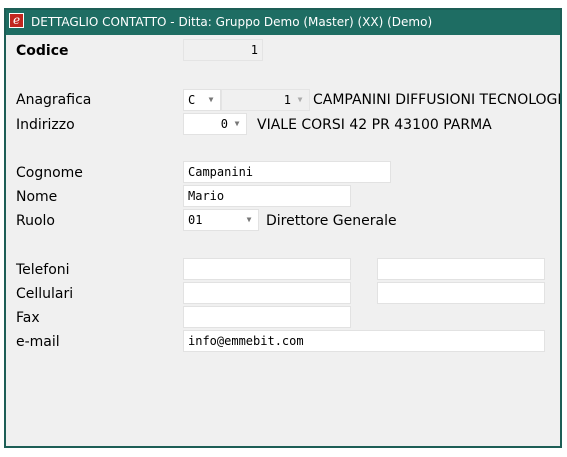 This screenshot has width=567, height=457. I want to click on telefoni-label: Telefoni, so click(43, 270).